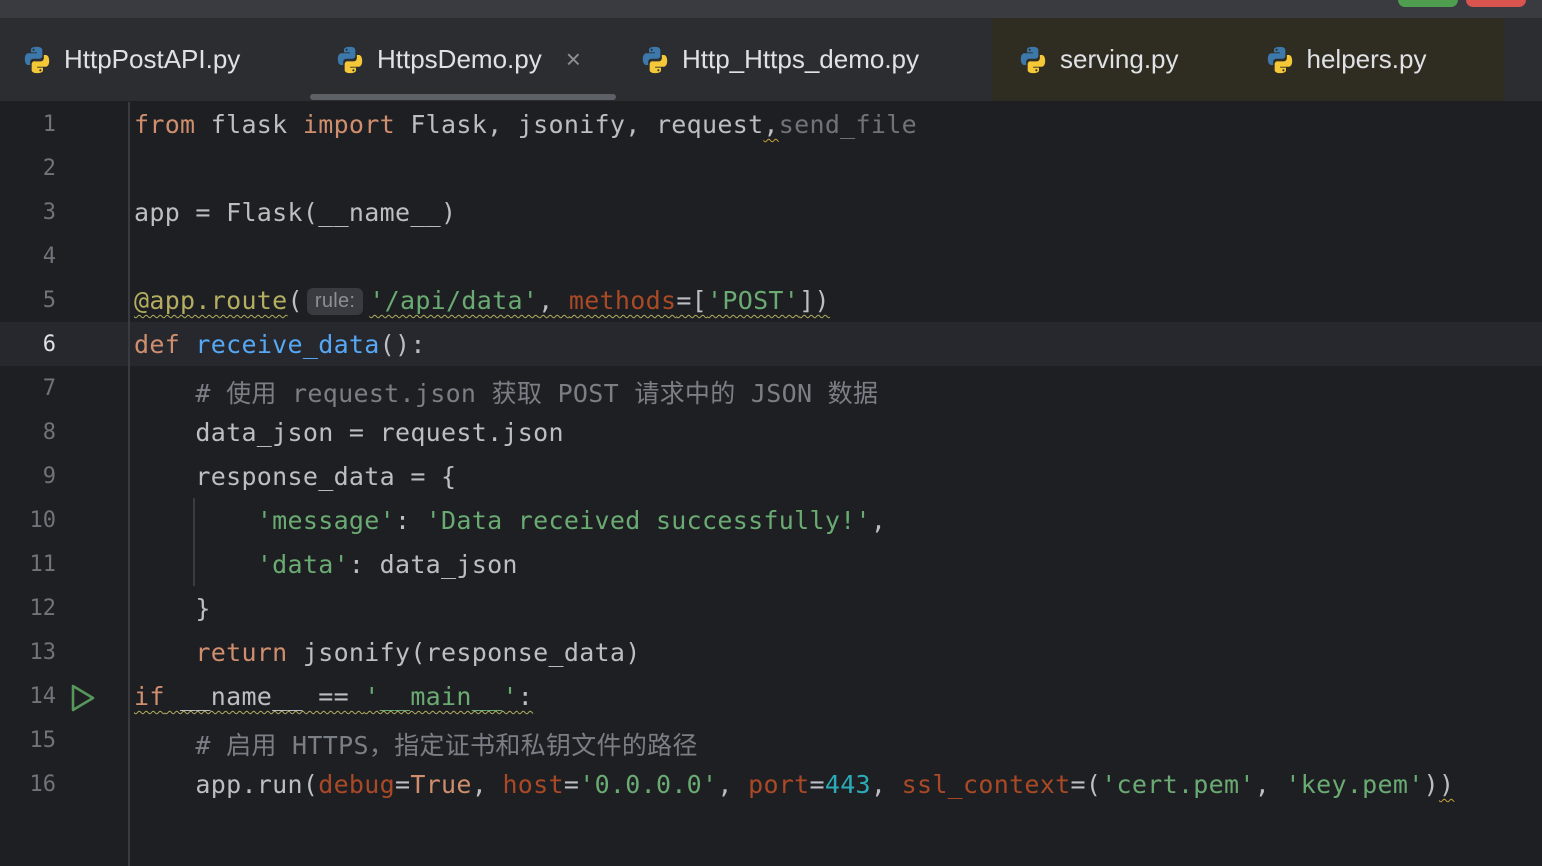 This screenshot has height=866, width=1542. What do you see at coordinates (771, 610) in the screenshot?
I see `code-line: 12 }` at bounding box center [771, 610].